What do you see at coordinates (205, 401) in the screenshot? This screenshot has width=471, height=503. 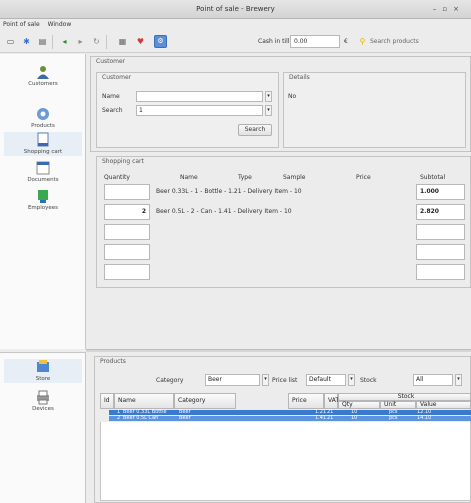 I see `products-header-category: Category` at bounding box center [205, 401].